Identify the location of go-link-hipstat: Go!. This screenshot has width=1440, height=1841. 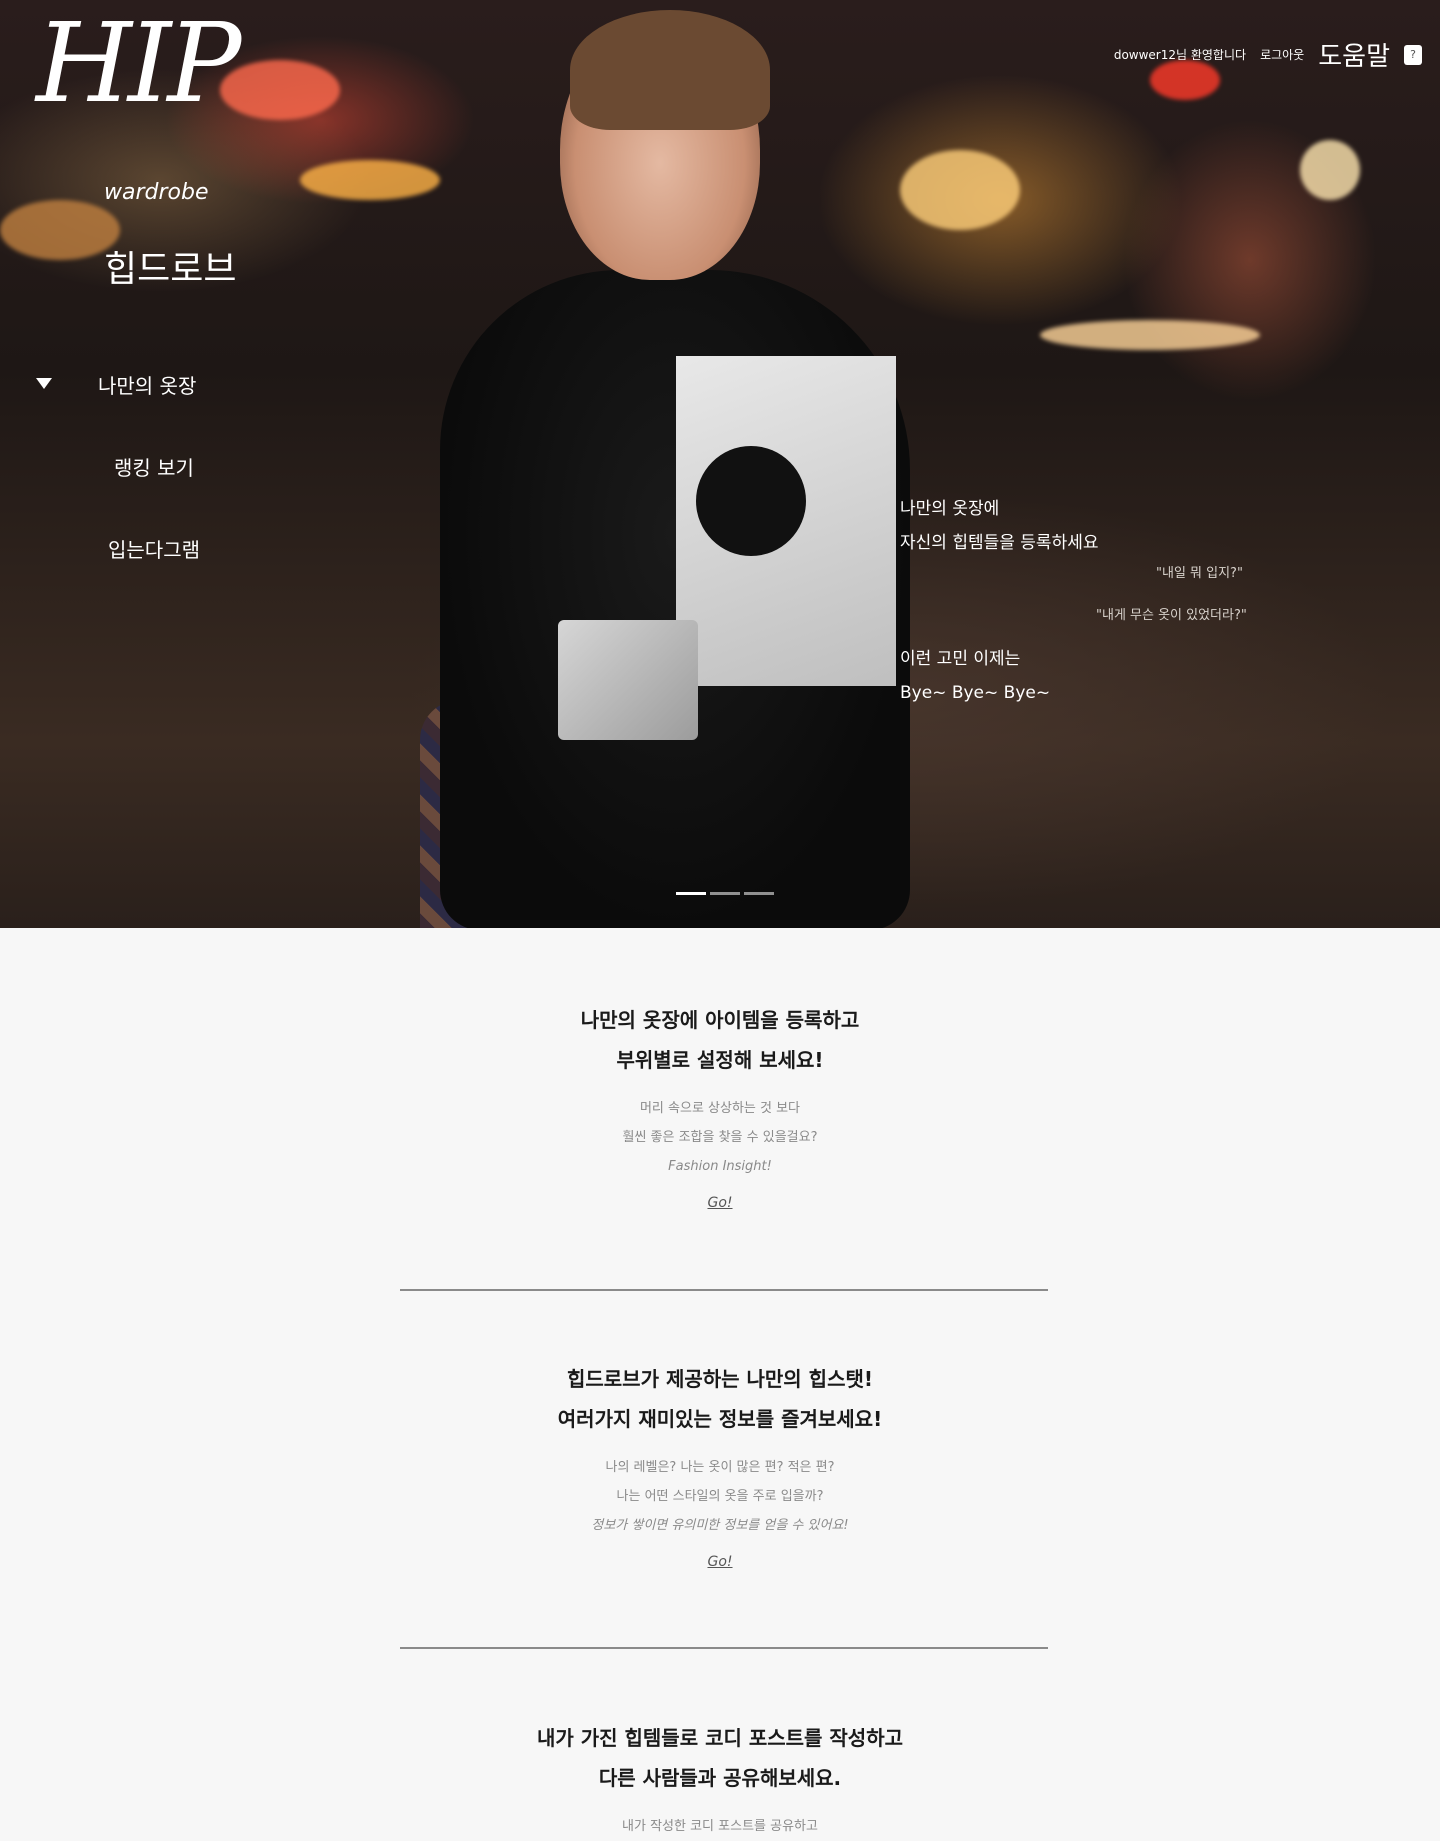
(719, 1562).